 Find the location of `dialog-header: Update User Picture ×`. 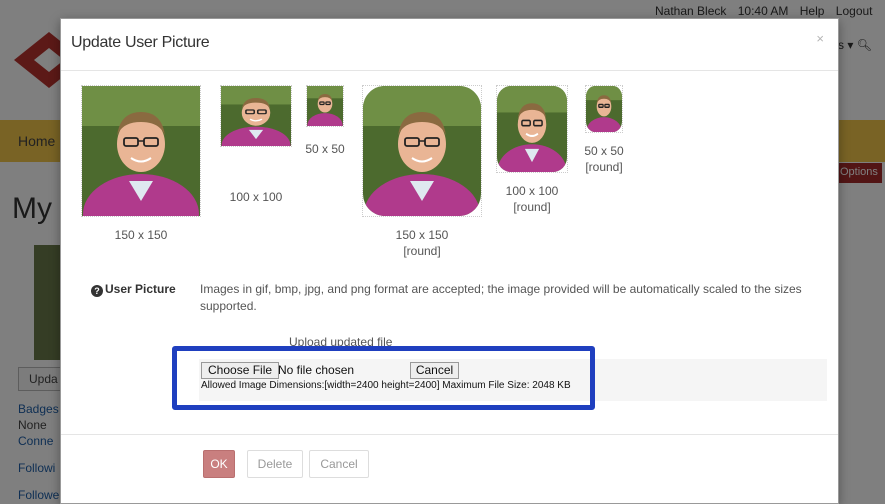

dialog-header: Update User Picture × is located at coordinates (449, 45).